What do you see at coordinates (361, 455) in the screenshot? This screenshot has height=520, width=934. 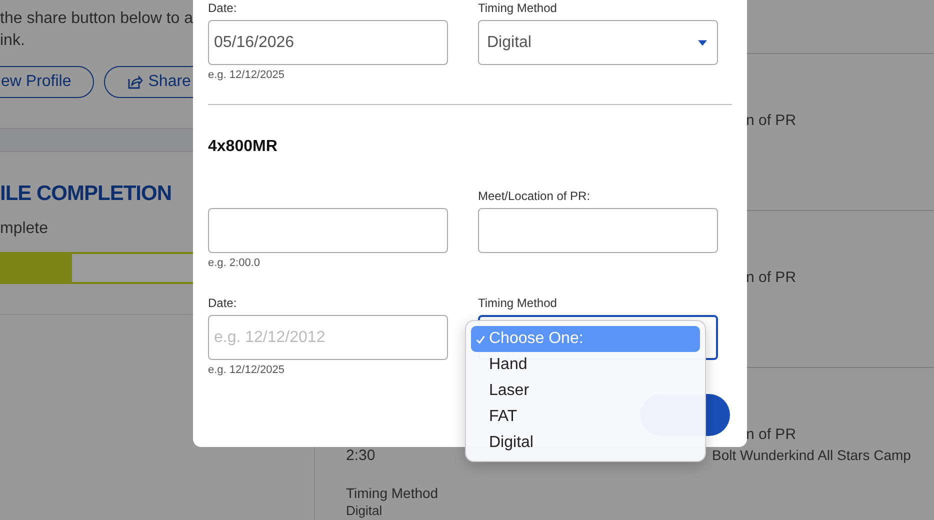 I see `time-text: 2:30` at bounding box center [361, 455].